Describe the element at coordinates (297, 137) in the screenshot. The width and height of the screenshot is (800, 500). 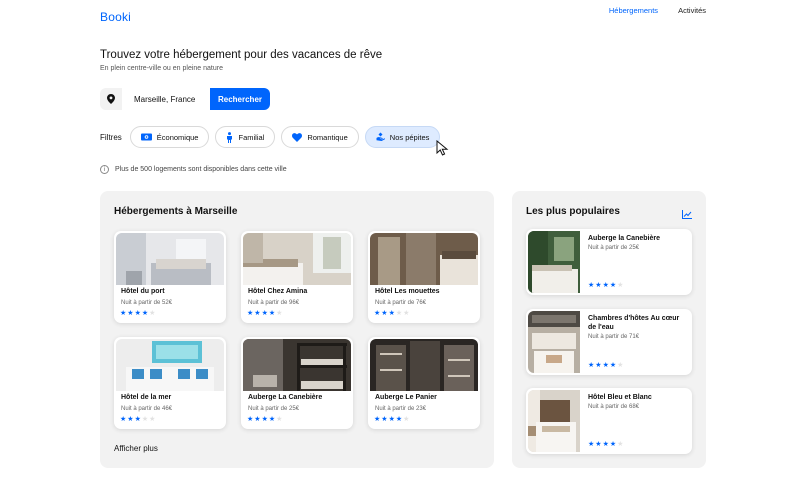
I see `heart-icon` at that location.